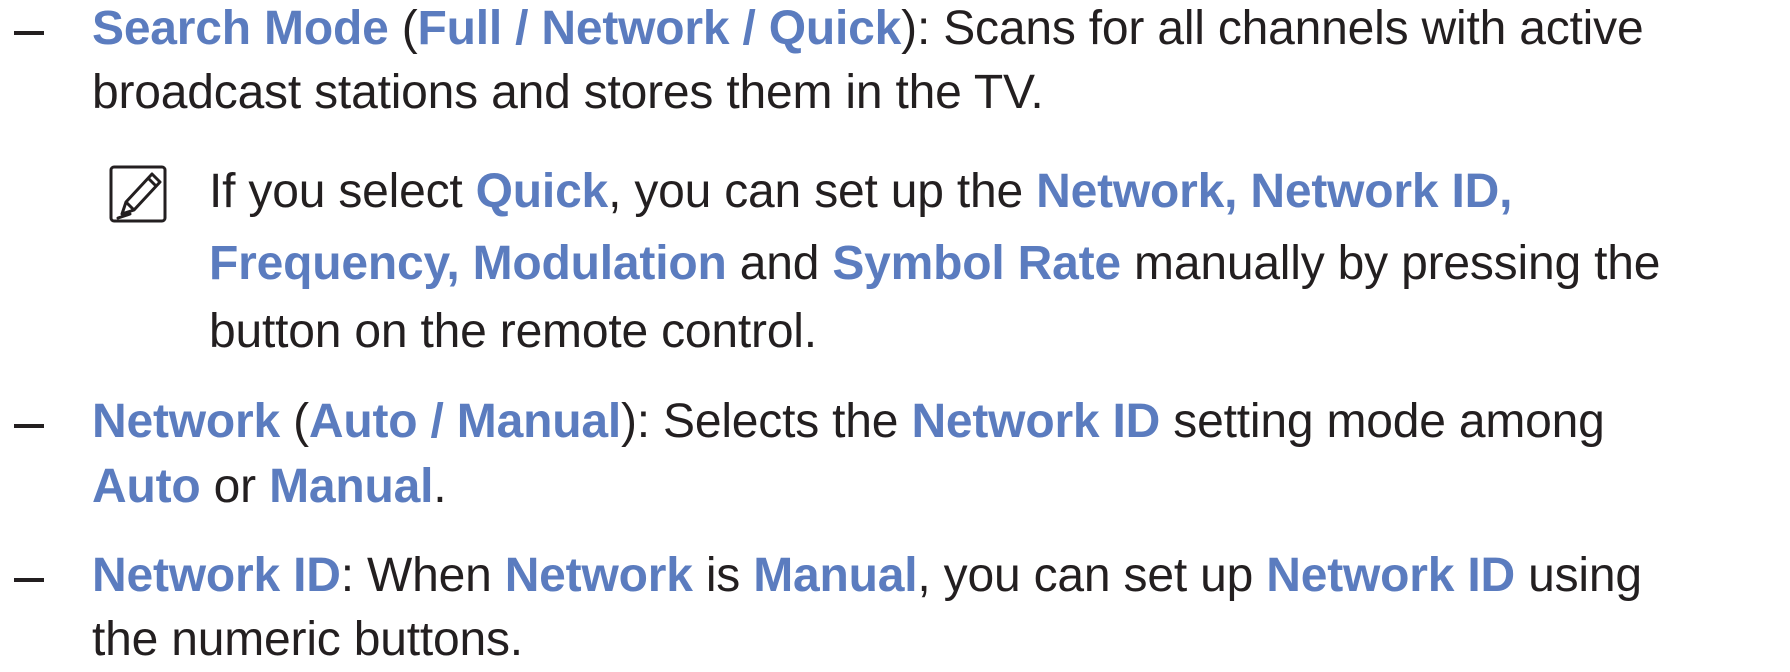 This screenshot has width=1790, height=672. I want to click on text-run: manually by pressing the, so click(1390, 263).